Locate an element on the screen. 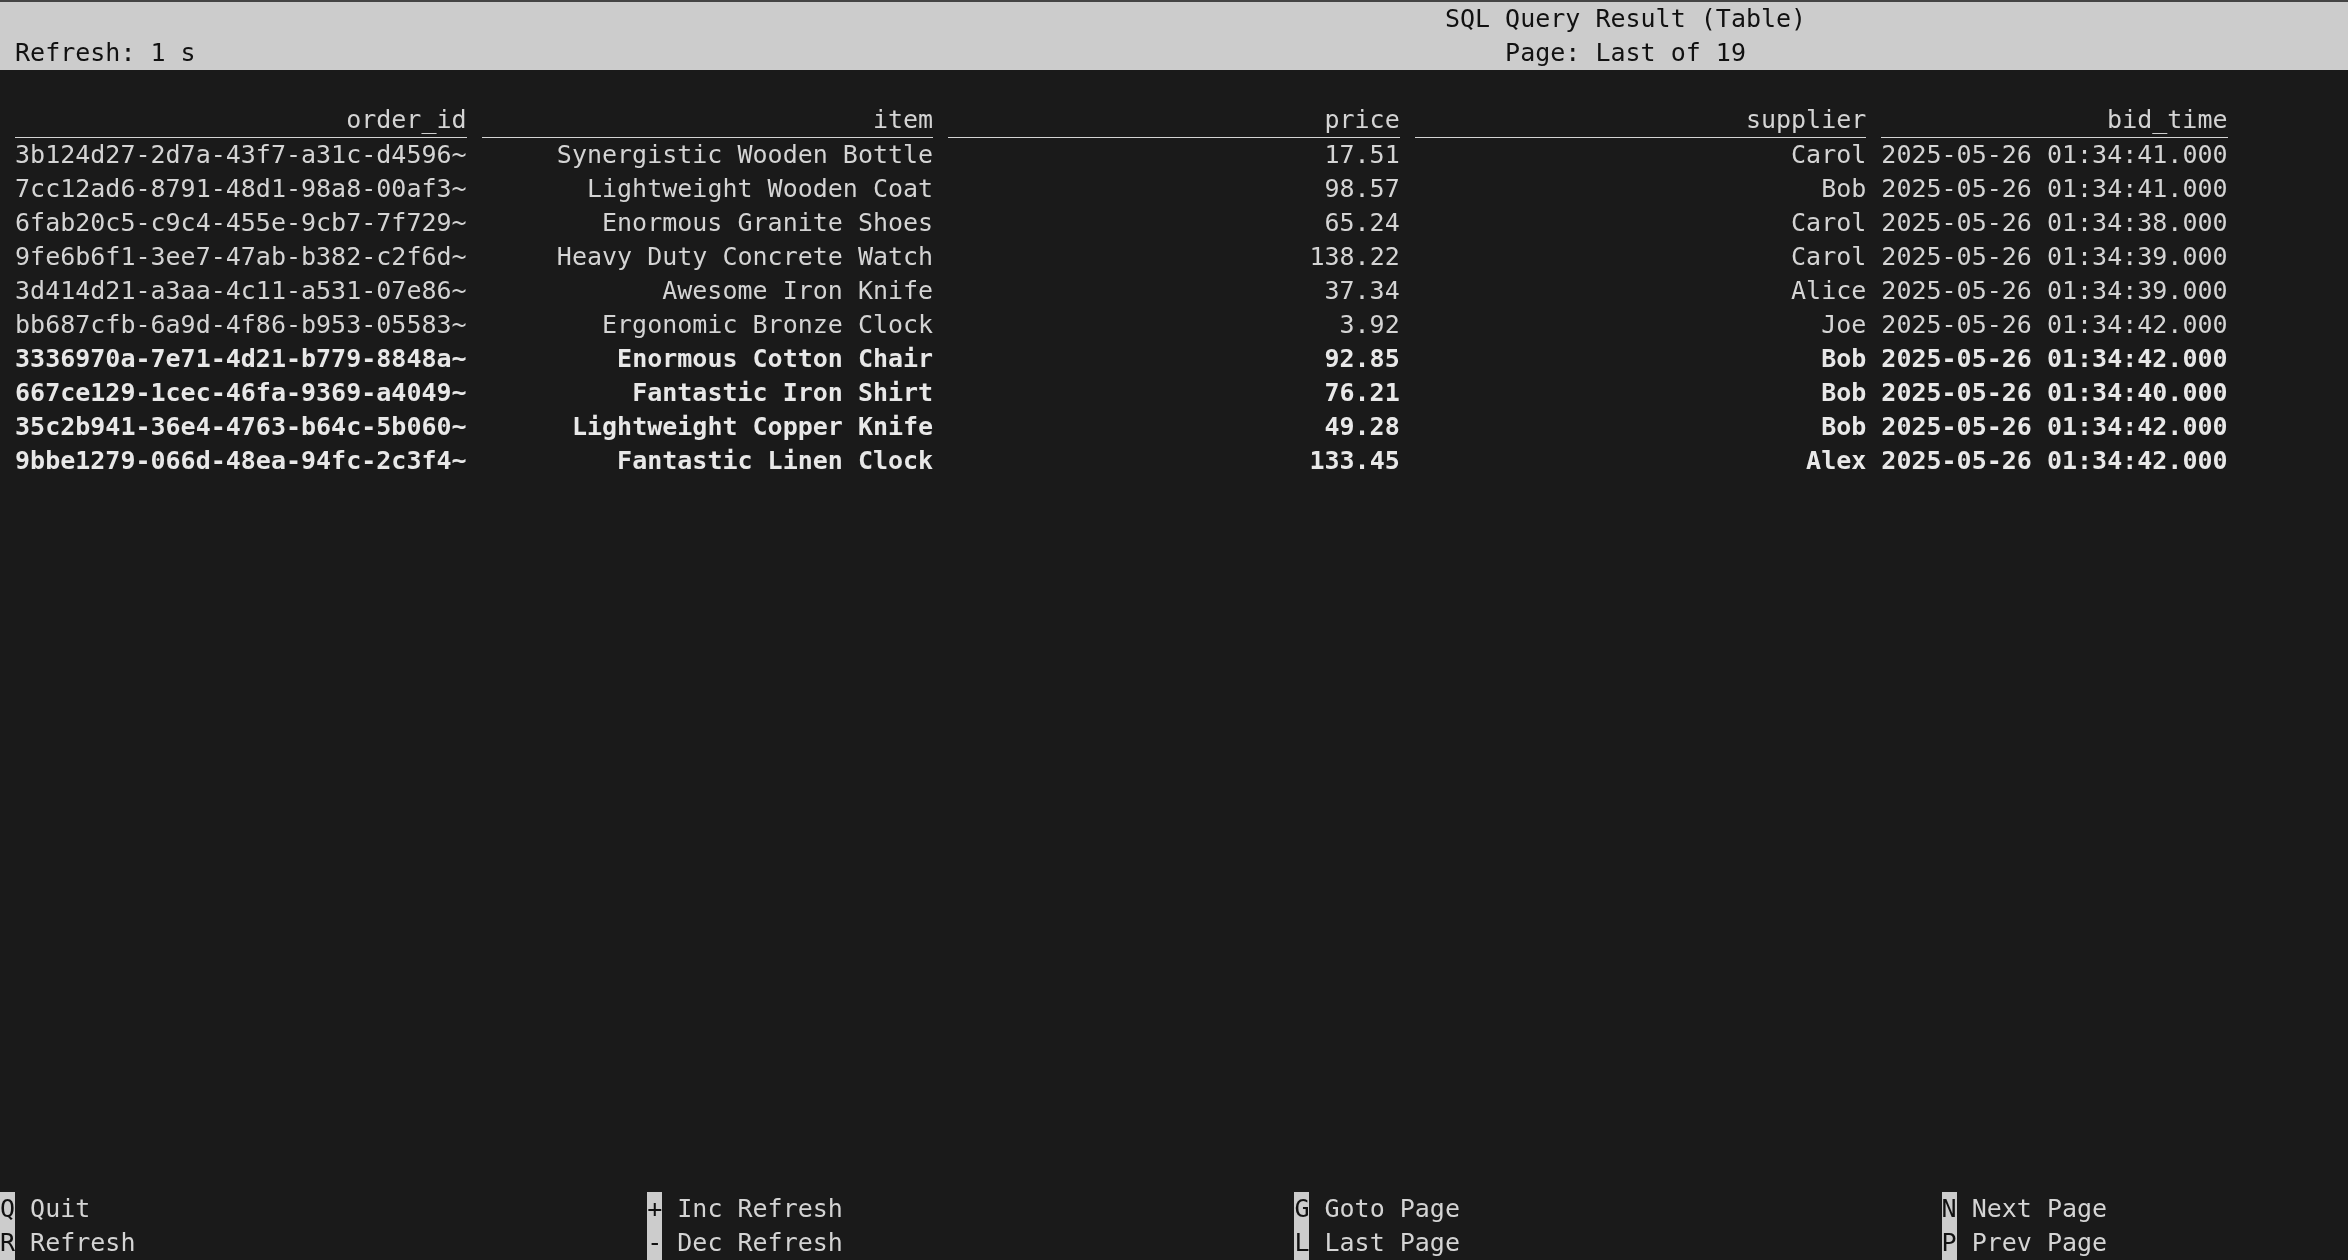  shortcut-key: + is located at coordinates (655, 1209).